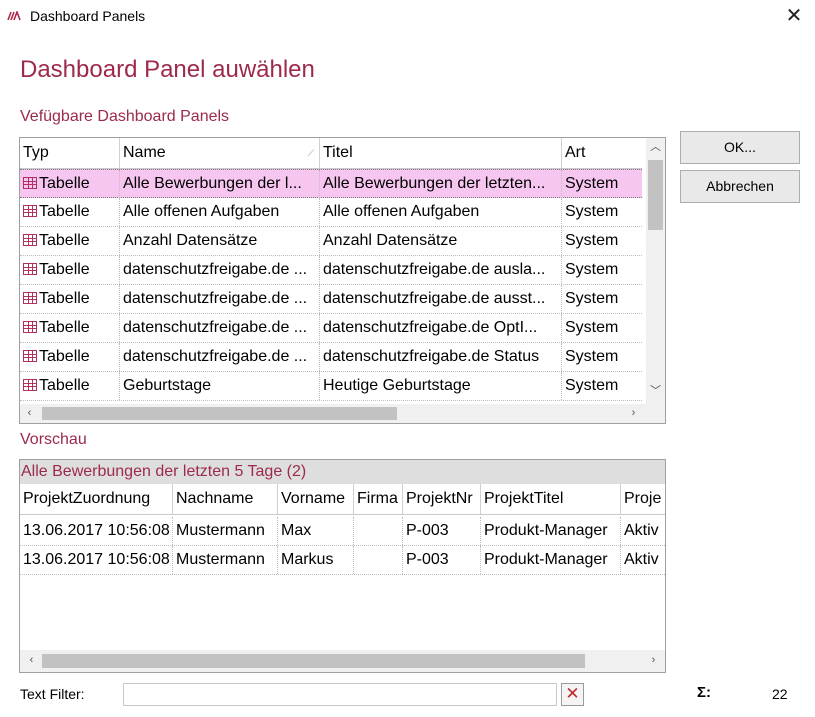 The image size is (815, 717). I want to click on preview-horizontal-scroll-thumb, so click(313, 661).